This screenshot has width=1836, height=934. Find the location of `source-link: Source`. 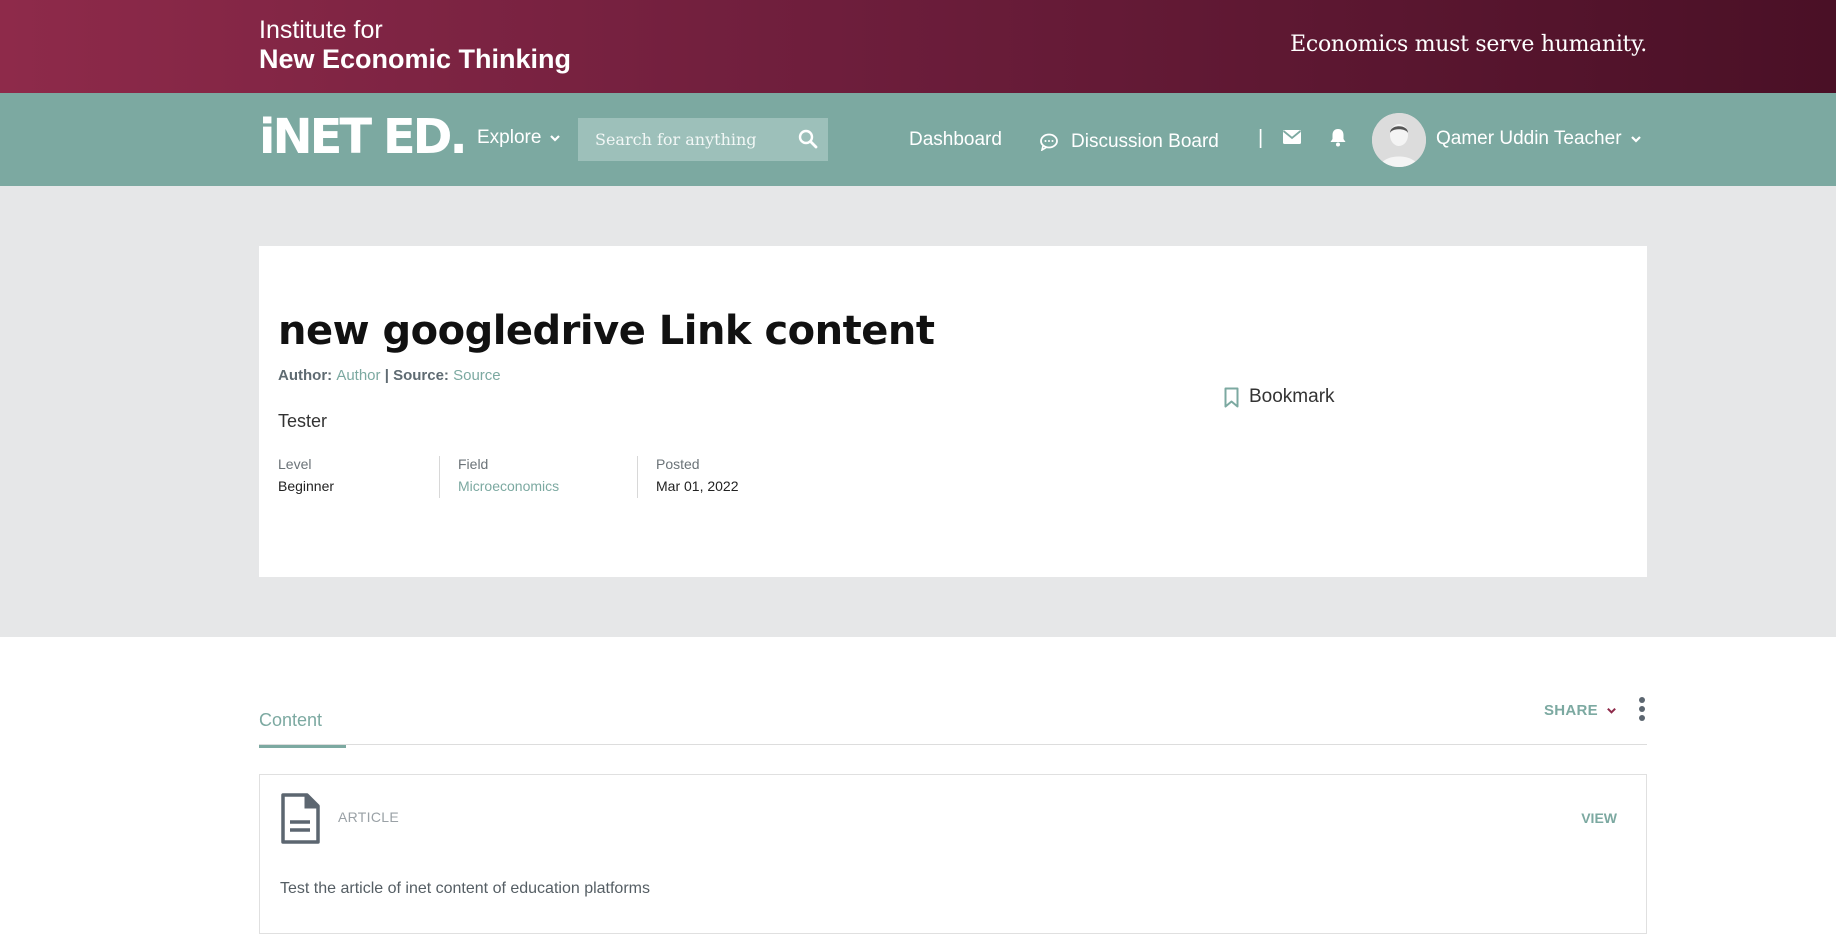

source-link: Source is located at coordinates (477, 375).